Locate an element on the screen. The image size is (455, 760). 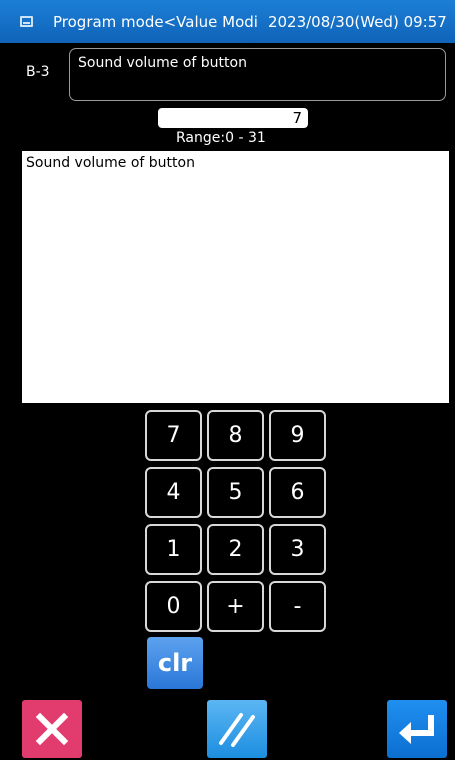
enter-button is located at coordinates (417, 729).